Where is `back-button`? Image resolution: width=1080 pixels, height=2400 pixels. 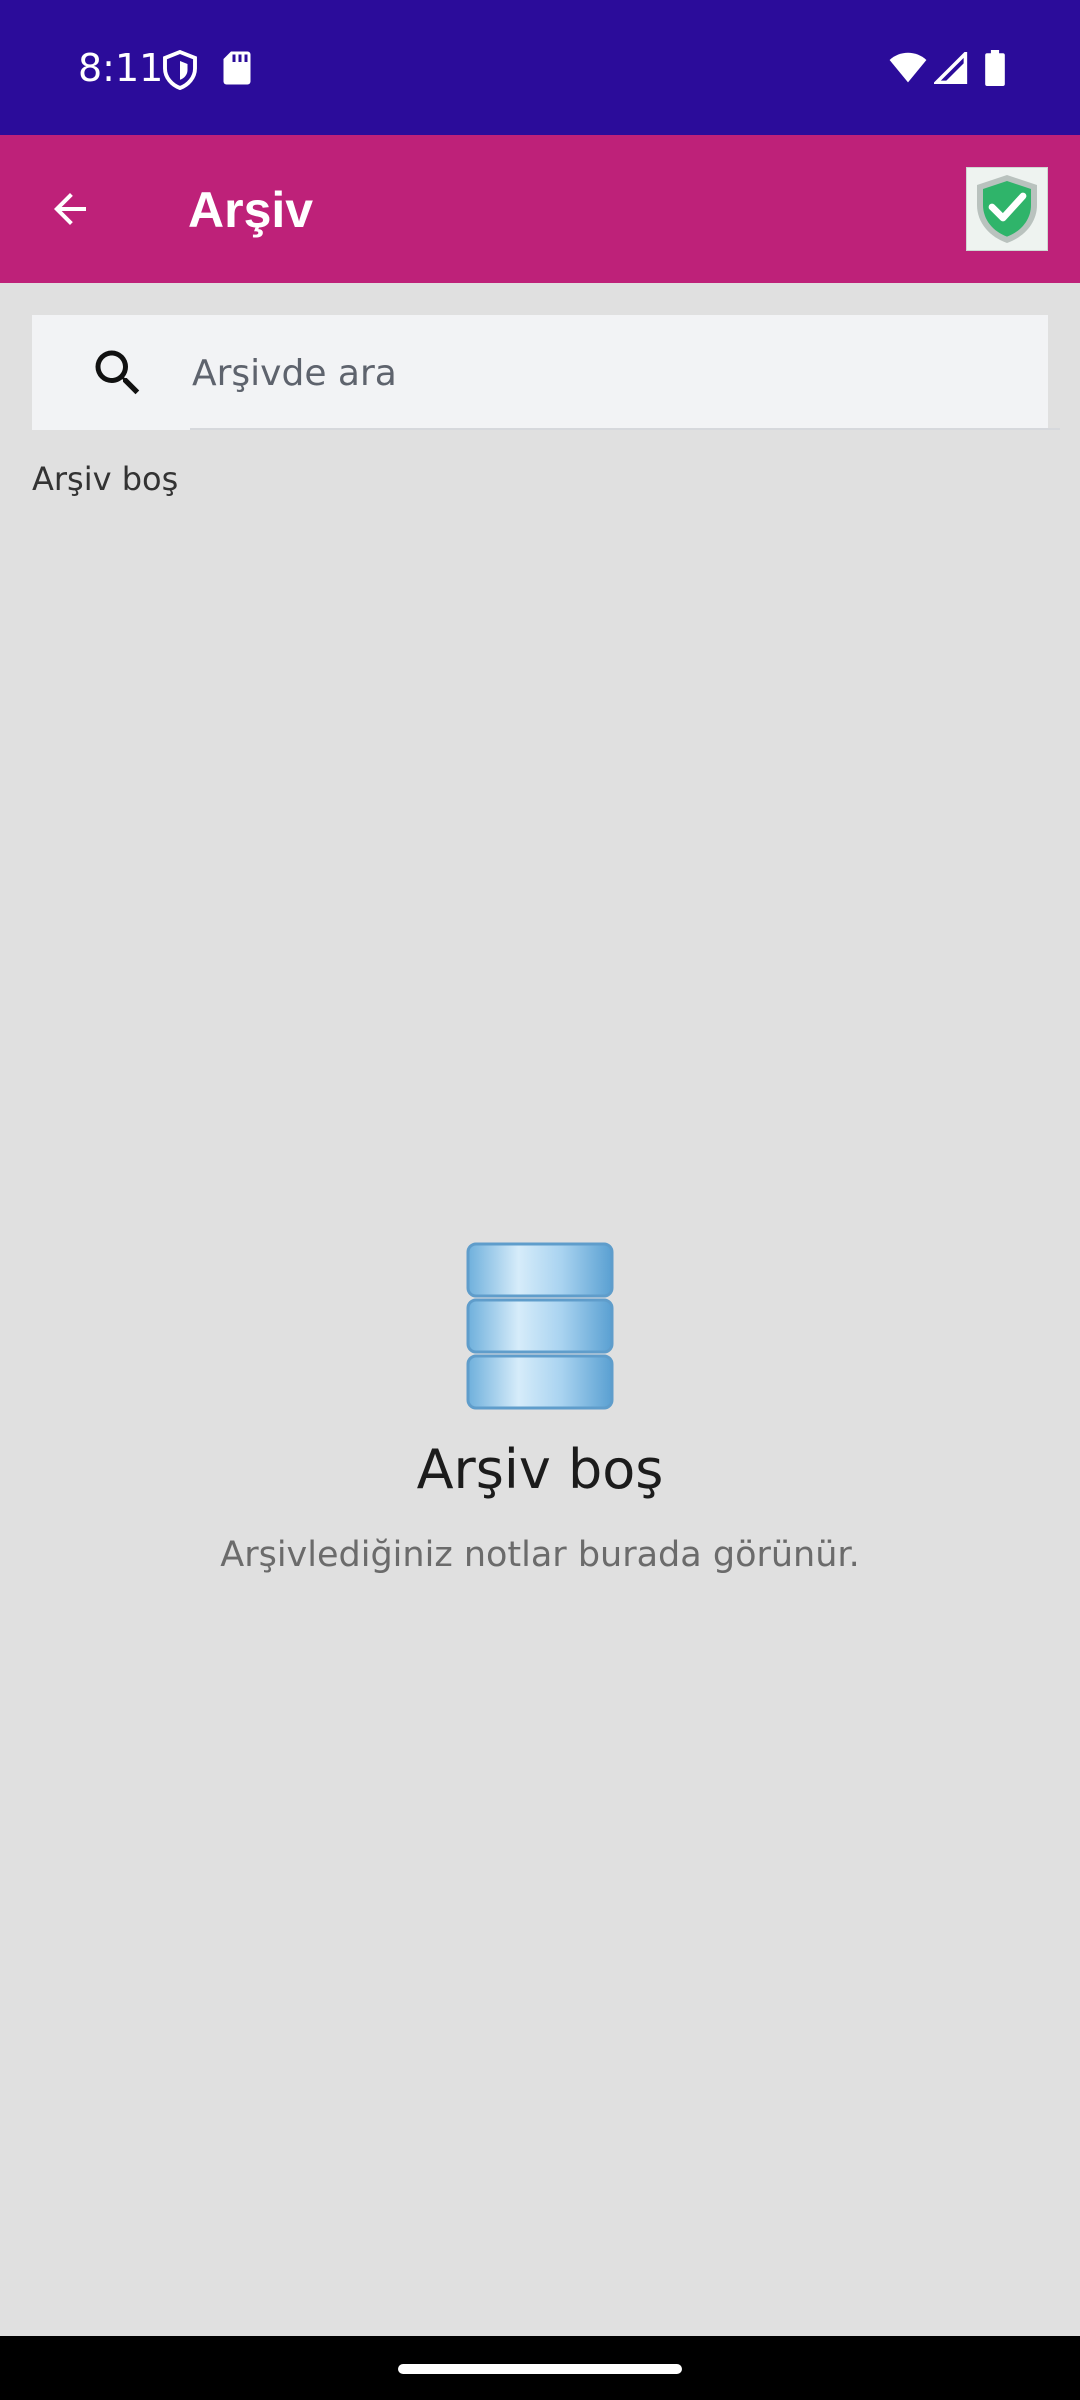 back-button is located at coordinates (70, 209).